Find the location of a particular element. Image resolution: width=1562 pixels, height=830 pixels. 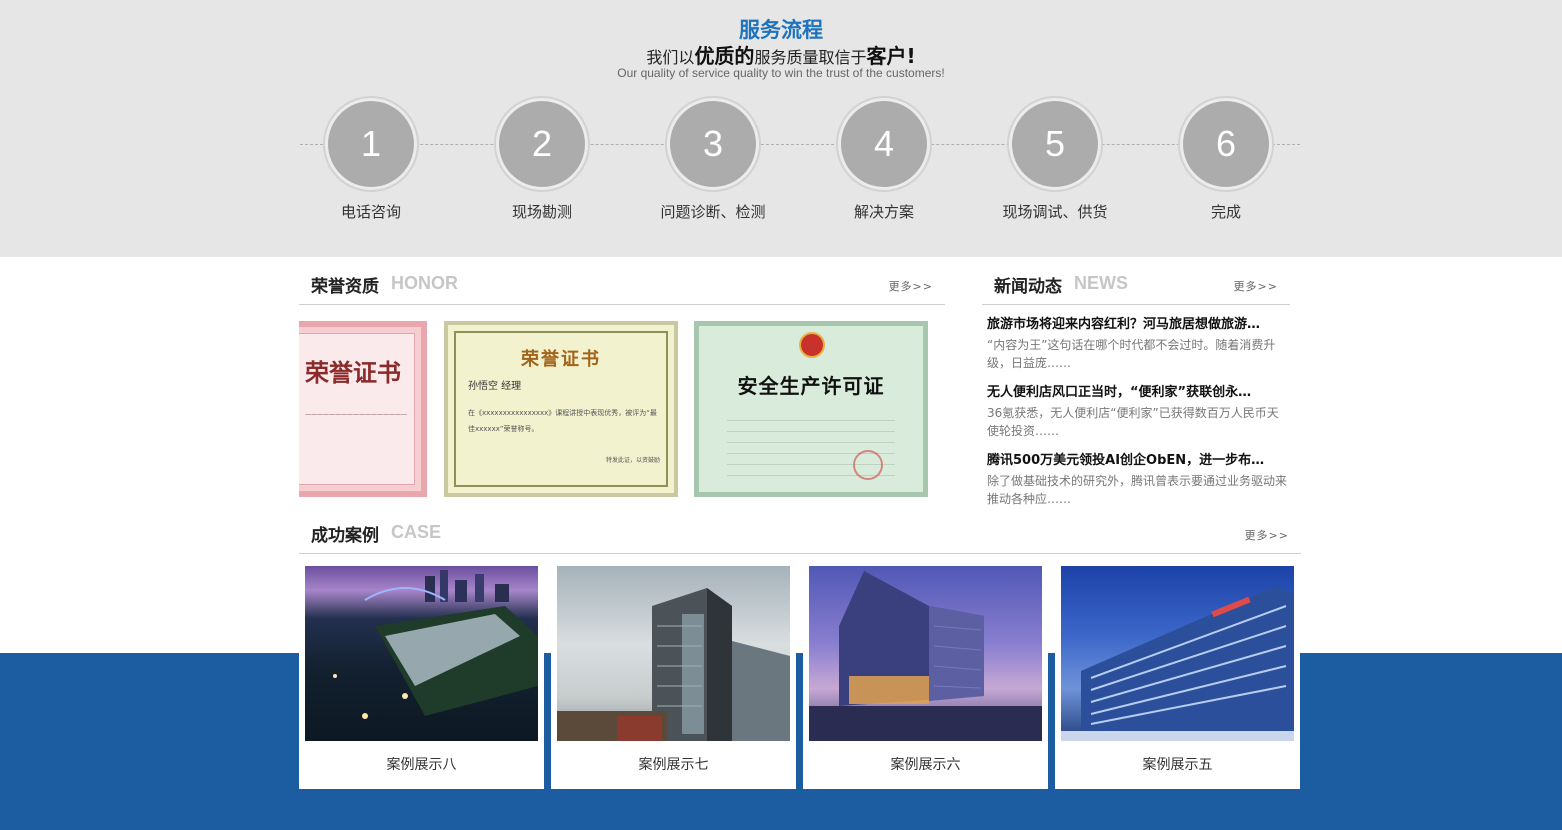

step-number: 5 is located at coordinates (1055, 144).